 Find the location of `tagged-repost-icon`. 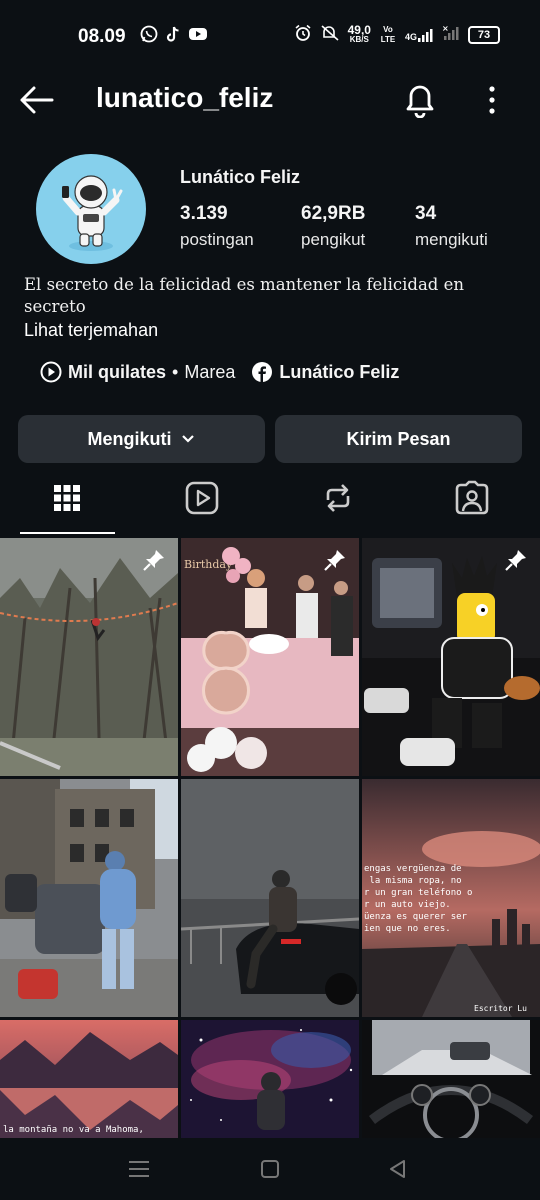

tagged-repost-icon is located at coordinates (338, 498).